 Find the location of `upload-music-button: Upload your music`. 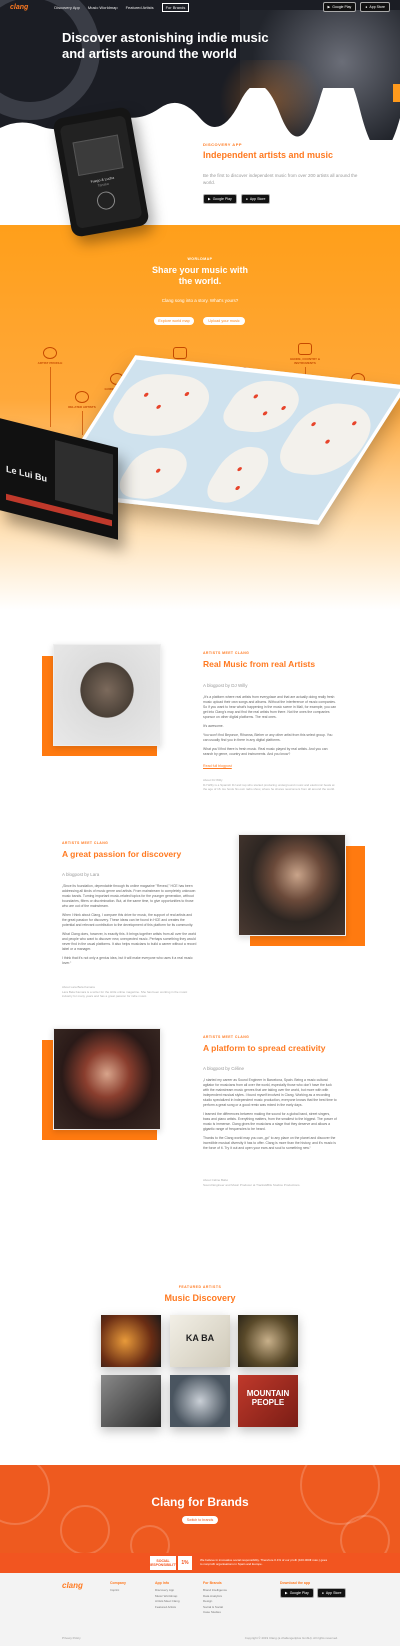

upload-music-button: Upload your music is located at coordinates (224, 321).